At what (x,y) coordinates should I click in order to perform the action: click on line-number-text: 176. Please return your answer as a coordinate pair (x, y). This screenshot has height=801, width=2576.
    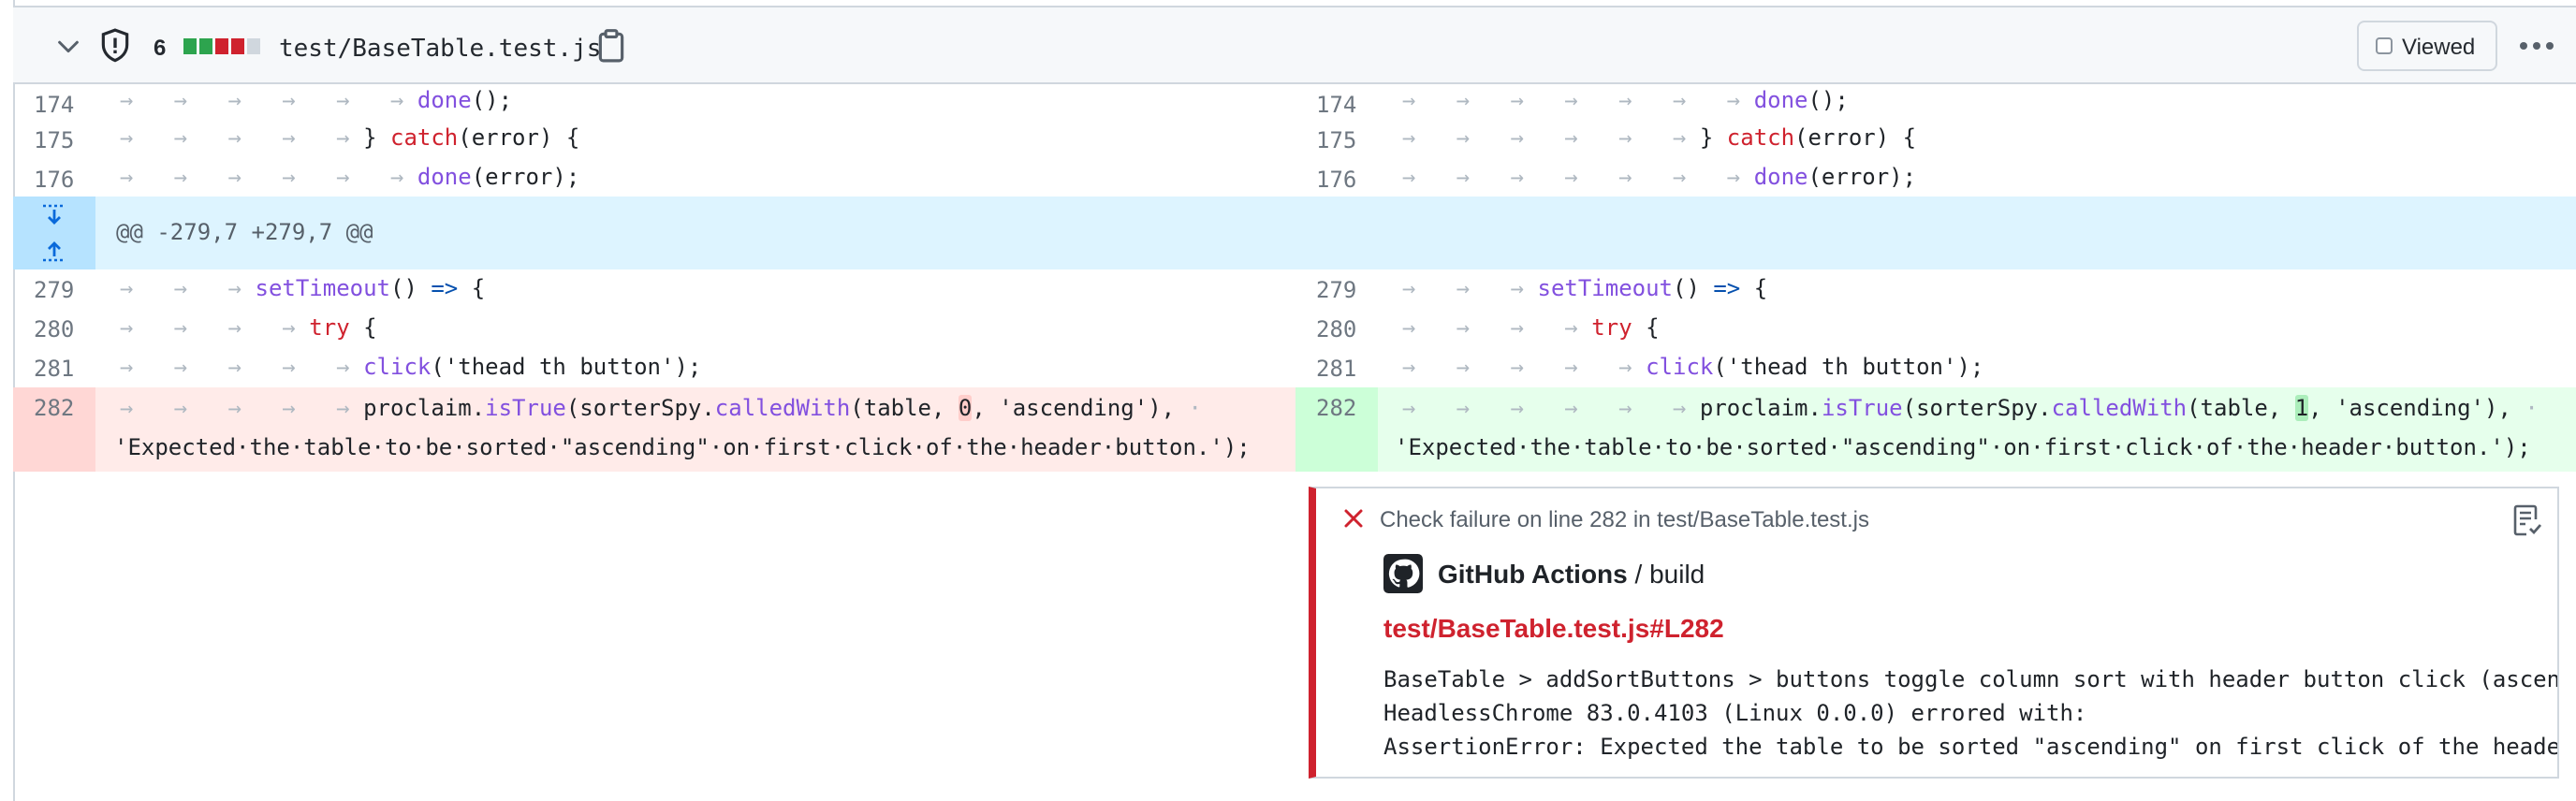
    Looking at the image, I should click on (1336, 180).